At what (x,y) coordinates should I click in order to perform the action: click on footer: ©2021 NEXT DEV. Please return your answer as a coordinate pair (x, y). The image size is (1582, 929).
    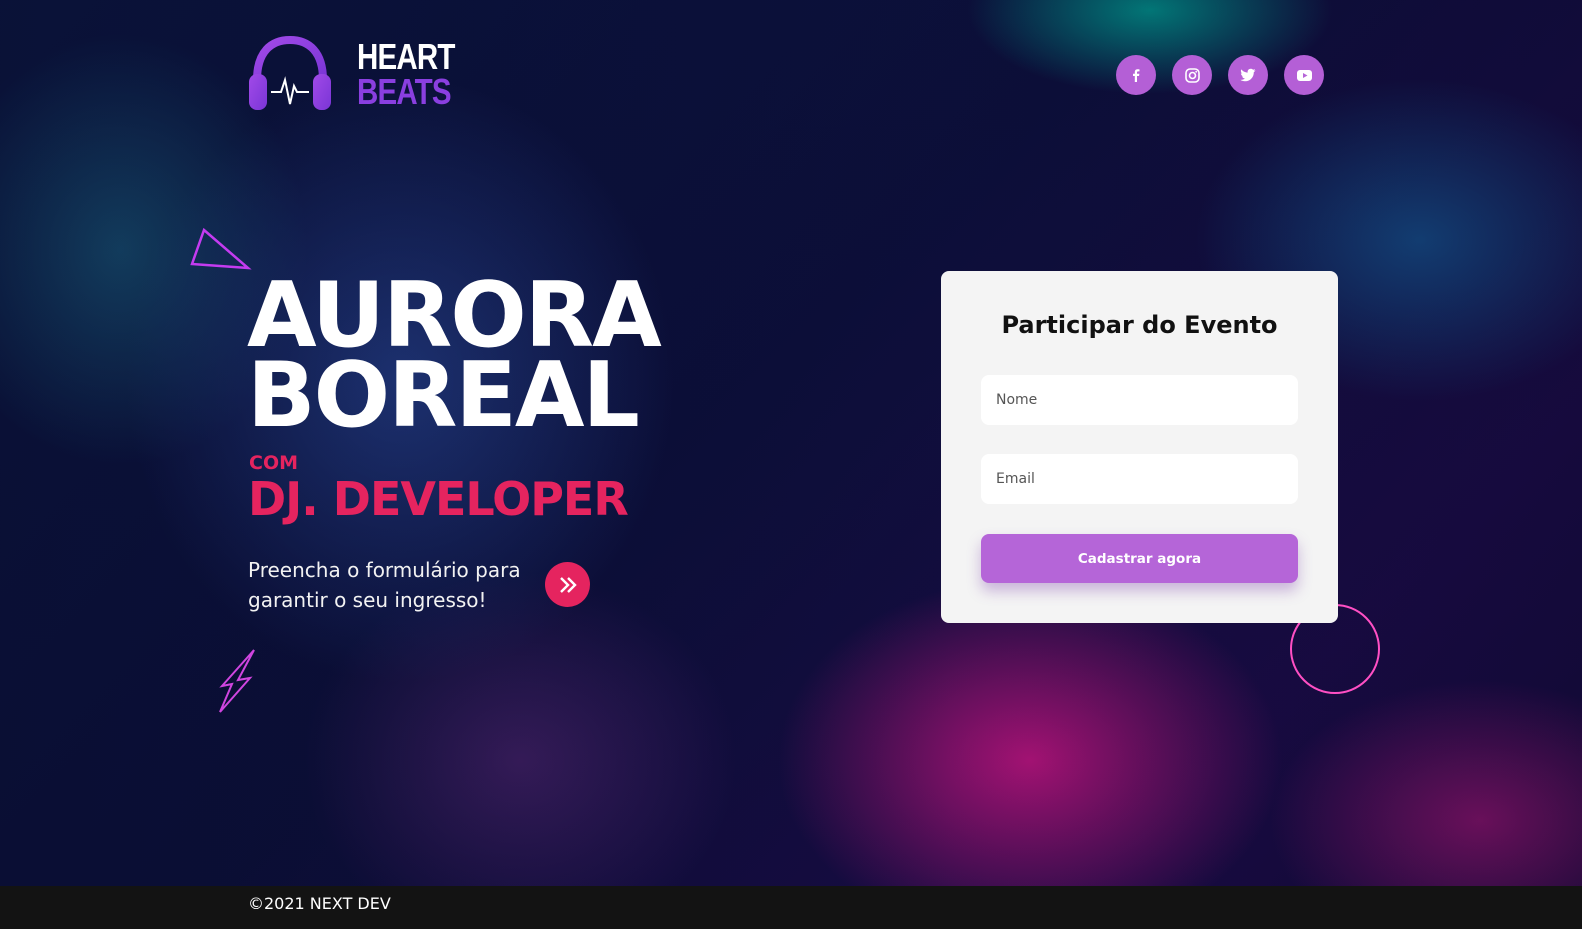
    Looking at the image, I should click on (791, 907).